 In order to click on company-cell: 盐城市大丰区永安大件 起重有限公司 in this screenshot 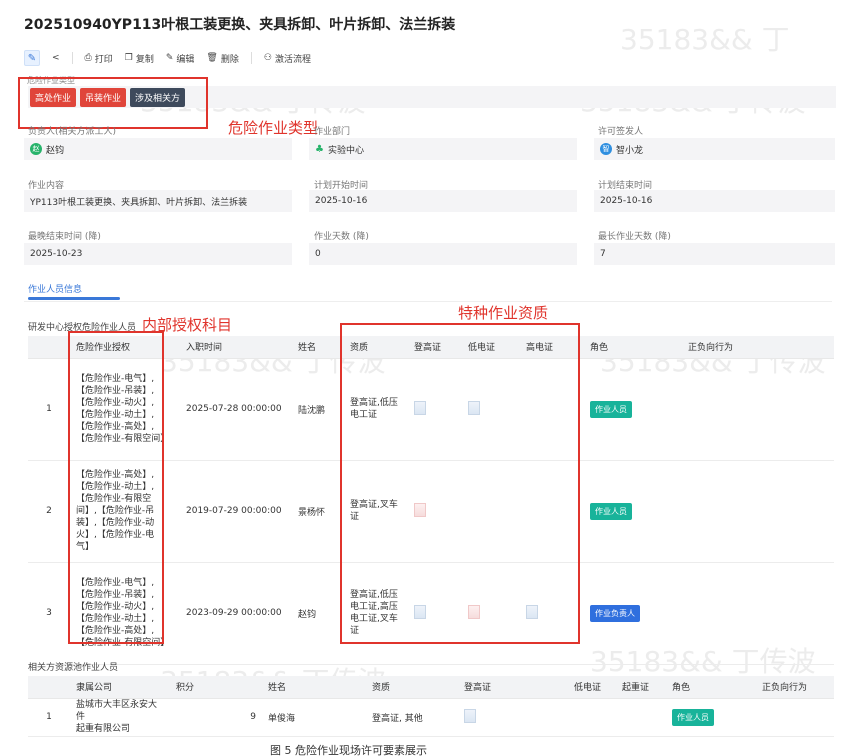, I will do `click(120, 717)`.